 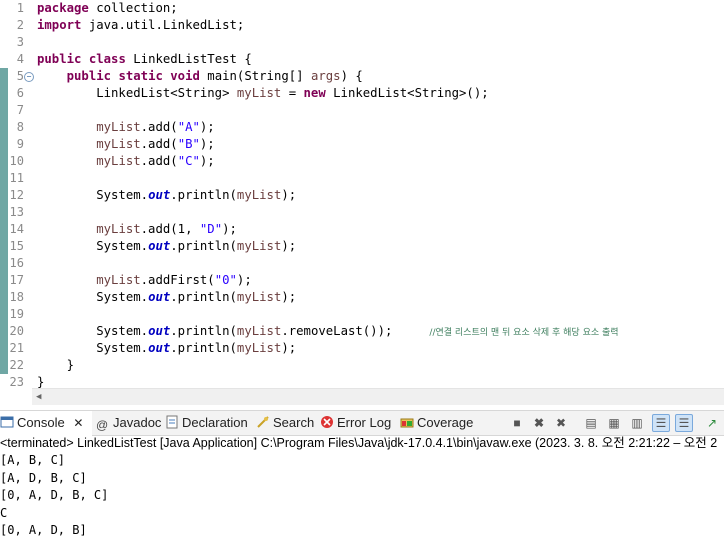 I want to click on code-line: 12 System.out.println(myList);, so click(x=362, y=195).